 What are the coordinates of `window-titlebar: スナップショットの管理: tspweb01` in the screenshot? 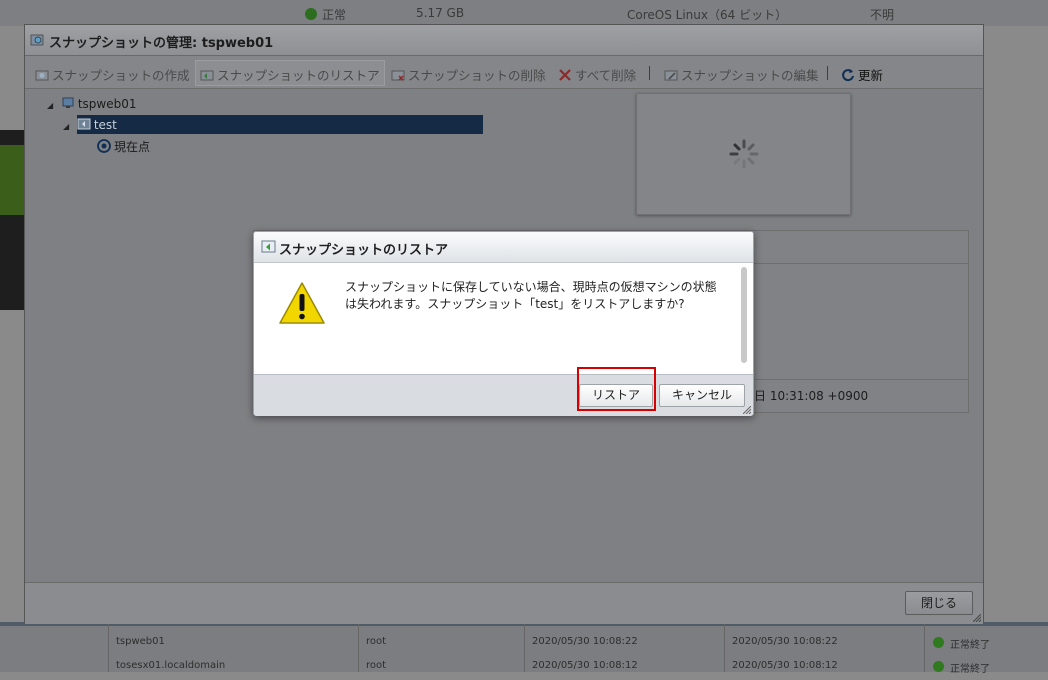 It's located at (504, 40).